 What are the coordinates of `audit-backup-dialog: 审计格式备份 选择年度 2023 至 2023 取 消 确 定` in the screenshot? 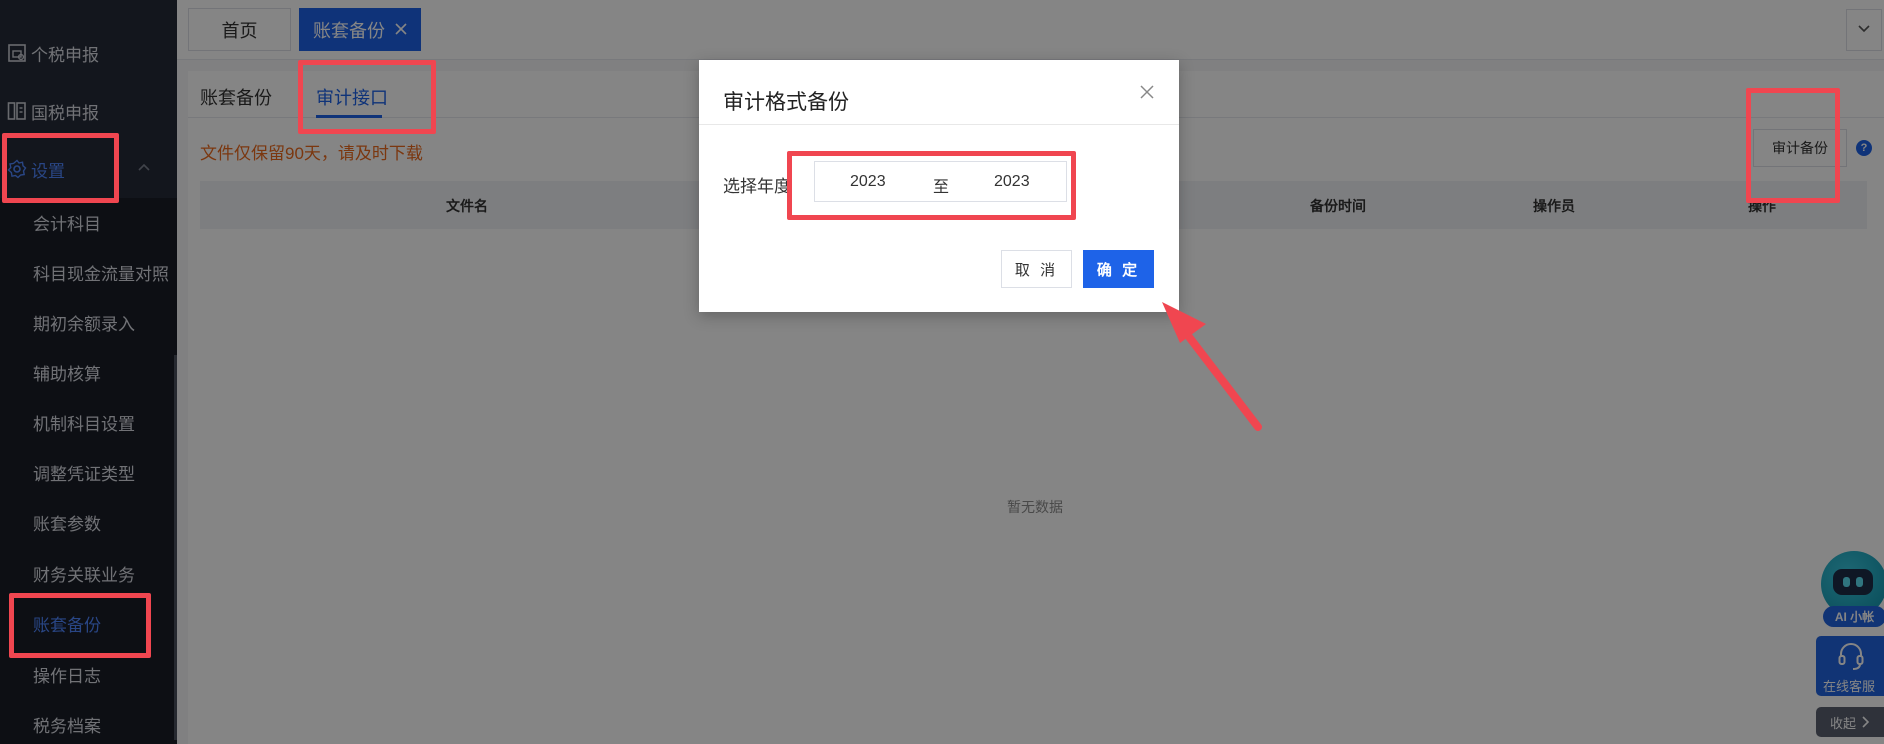 It's located at (939, 186).